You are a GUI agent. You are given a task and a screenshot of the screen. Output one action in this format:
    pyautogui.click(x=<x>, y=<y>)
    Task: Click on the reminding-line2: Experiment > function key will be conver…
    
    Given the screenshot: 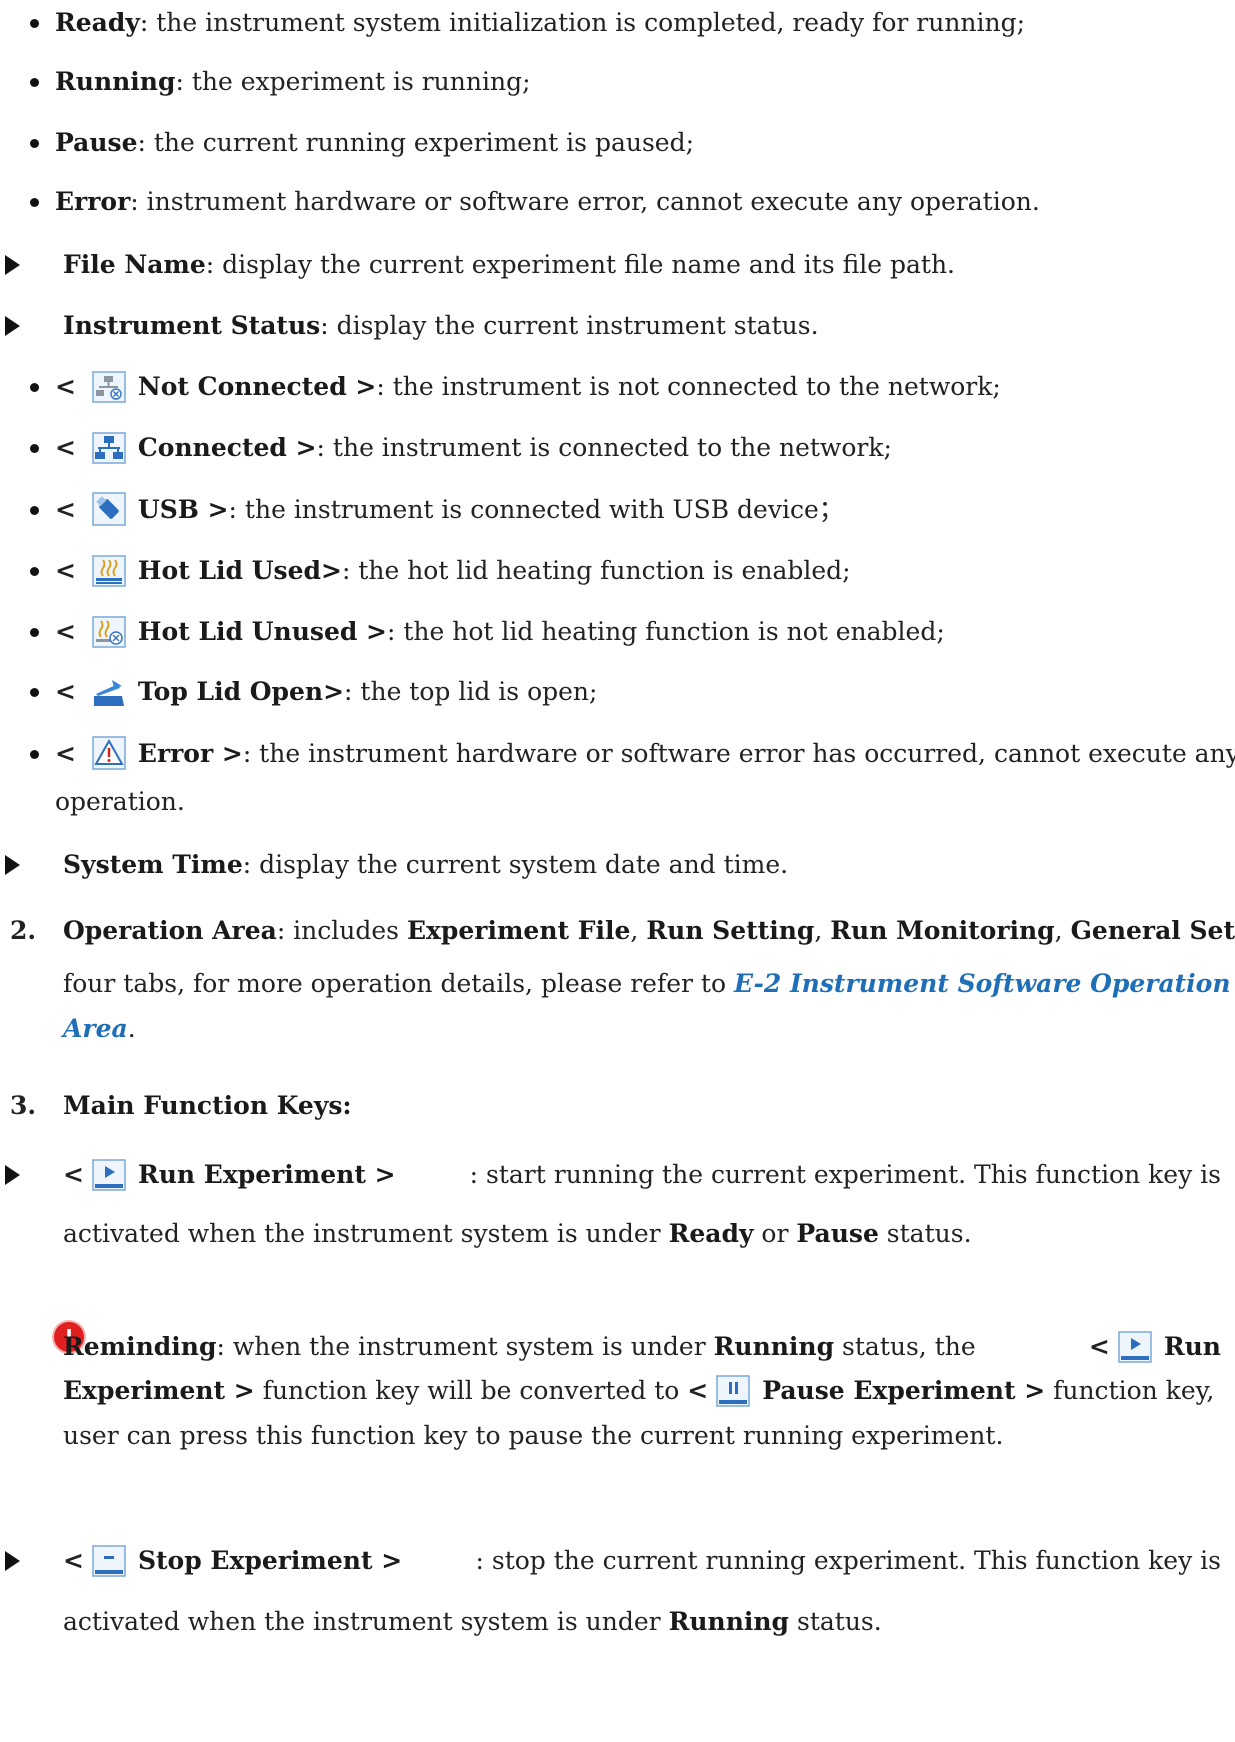 What is the action you would take?
    pyautogui.click(x=638, y=1395)
    